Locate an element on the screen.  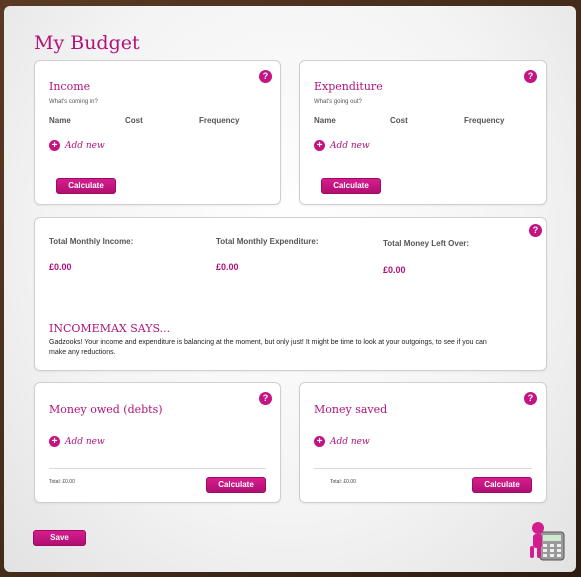
page-title: My Budget is located at coordinates (87, 43).